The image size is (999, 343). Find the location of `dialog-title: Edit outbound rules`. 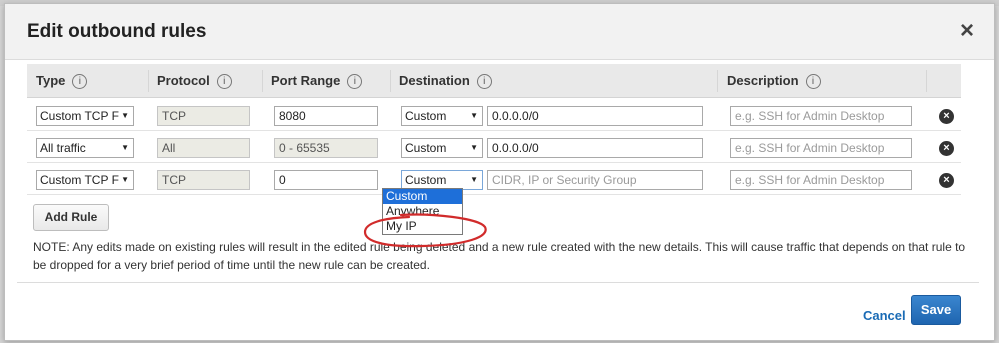

dialog-title: Edit outbound rules is located at coordinates (117, 31).